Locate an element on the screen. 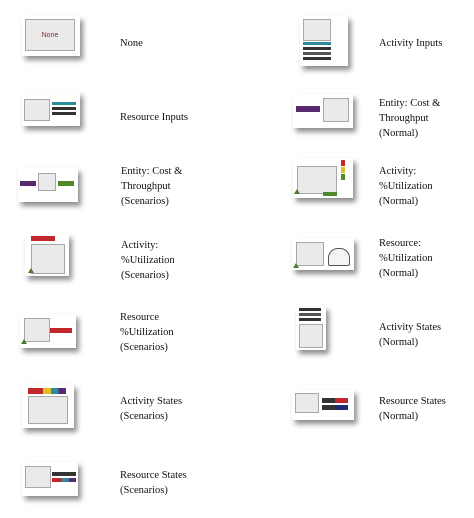 The height and width of the screenshot is (518, 474). option-resource-states-scenarios: Resource States (Scenarios) is located at coordinates (142, 488).